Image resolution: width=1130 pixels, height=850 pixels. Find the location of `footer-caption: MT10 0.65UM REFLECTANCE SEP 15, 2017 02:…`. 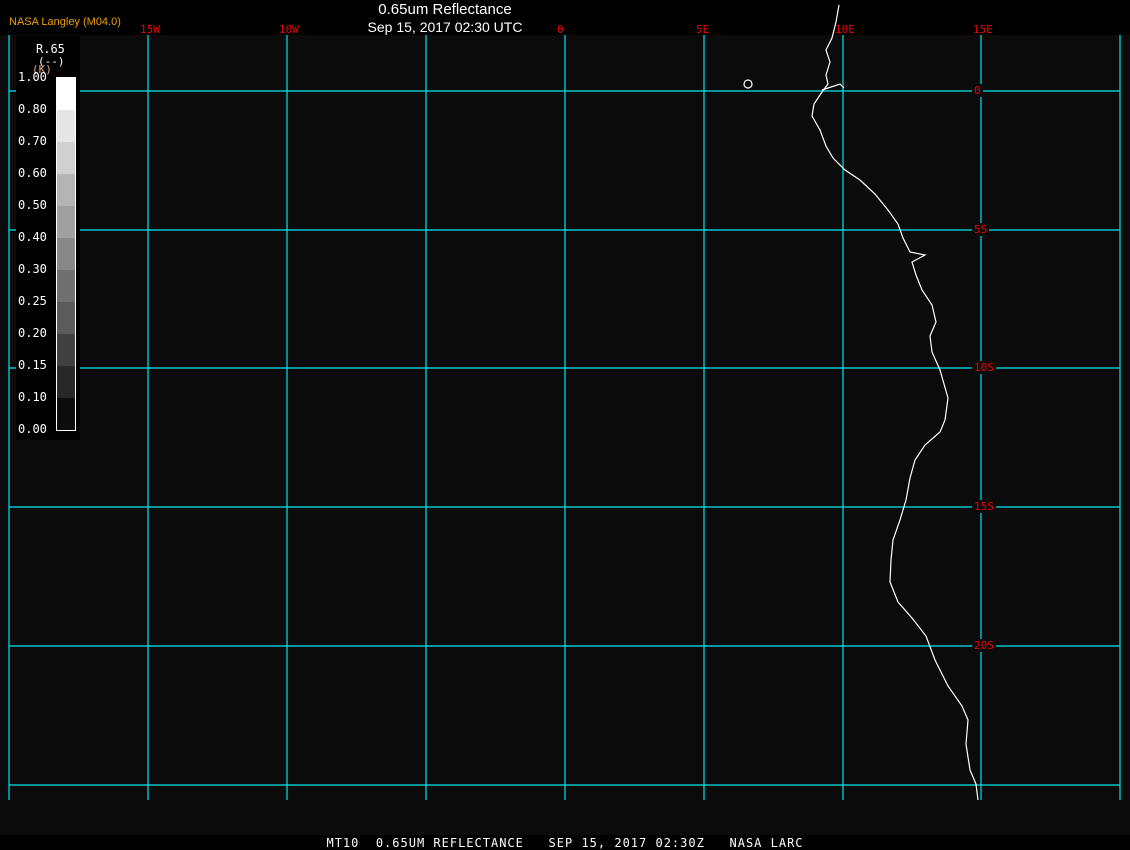

footer-caption: MT10 0.65UM REFLECTANCE SEP 15, 2017 02:… is located at coordinates (565, 843).